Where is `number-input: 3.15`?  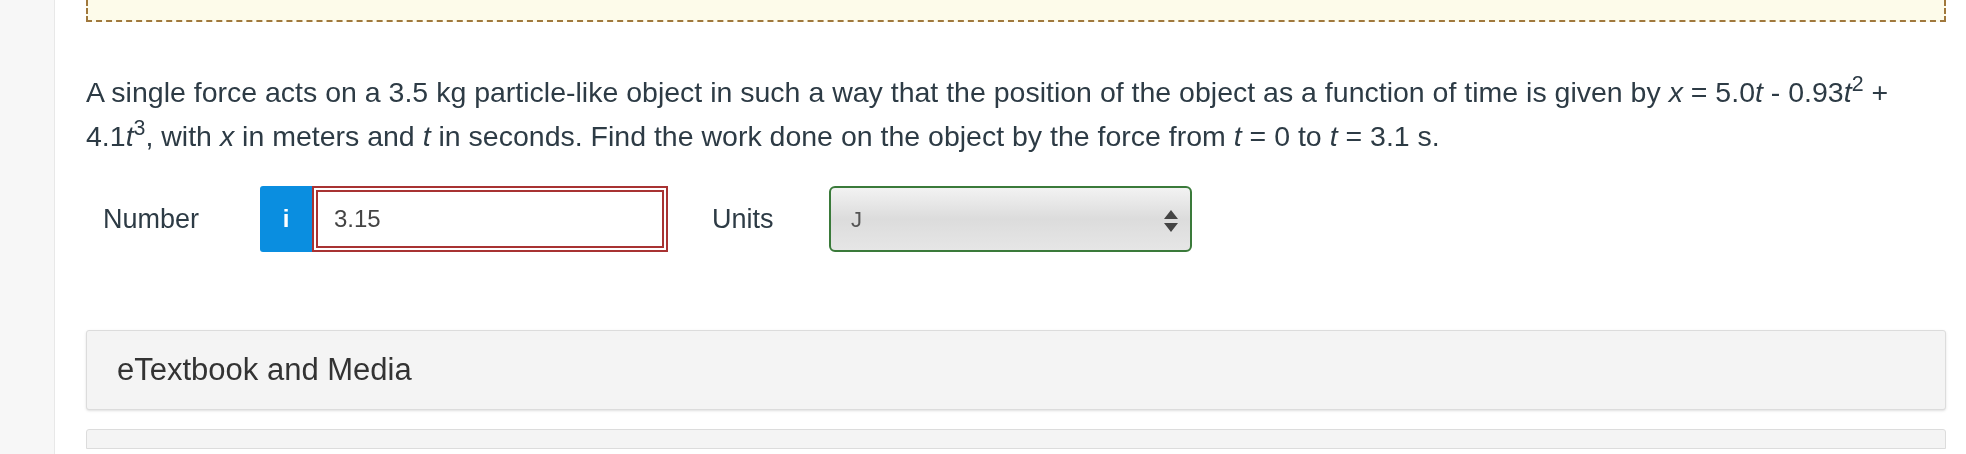 number-input: 3.15 is located at coordinates (490, 219).